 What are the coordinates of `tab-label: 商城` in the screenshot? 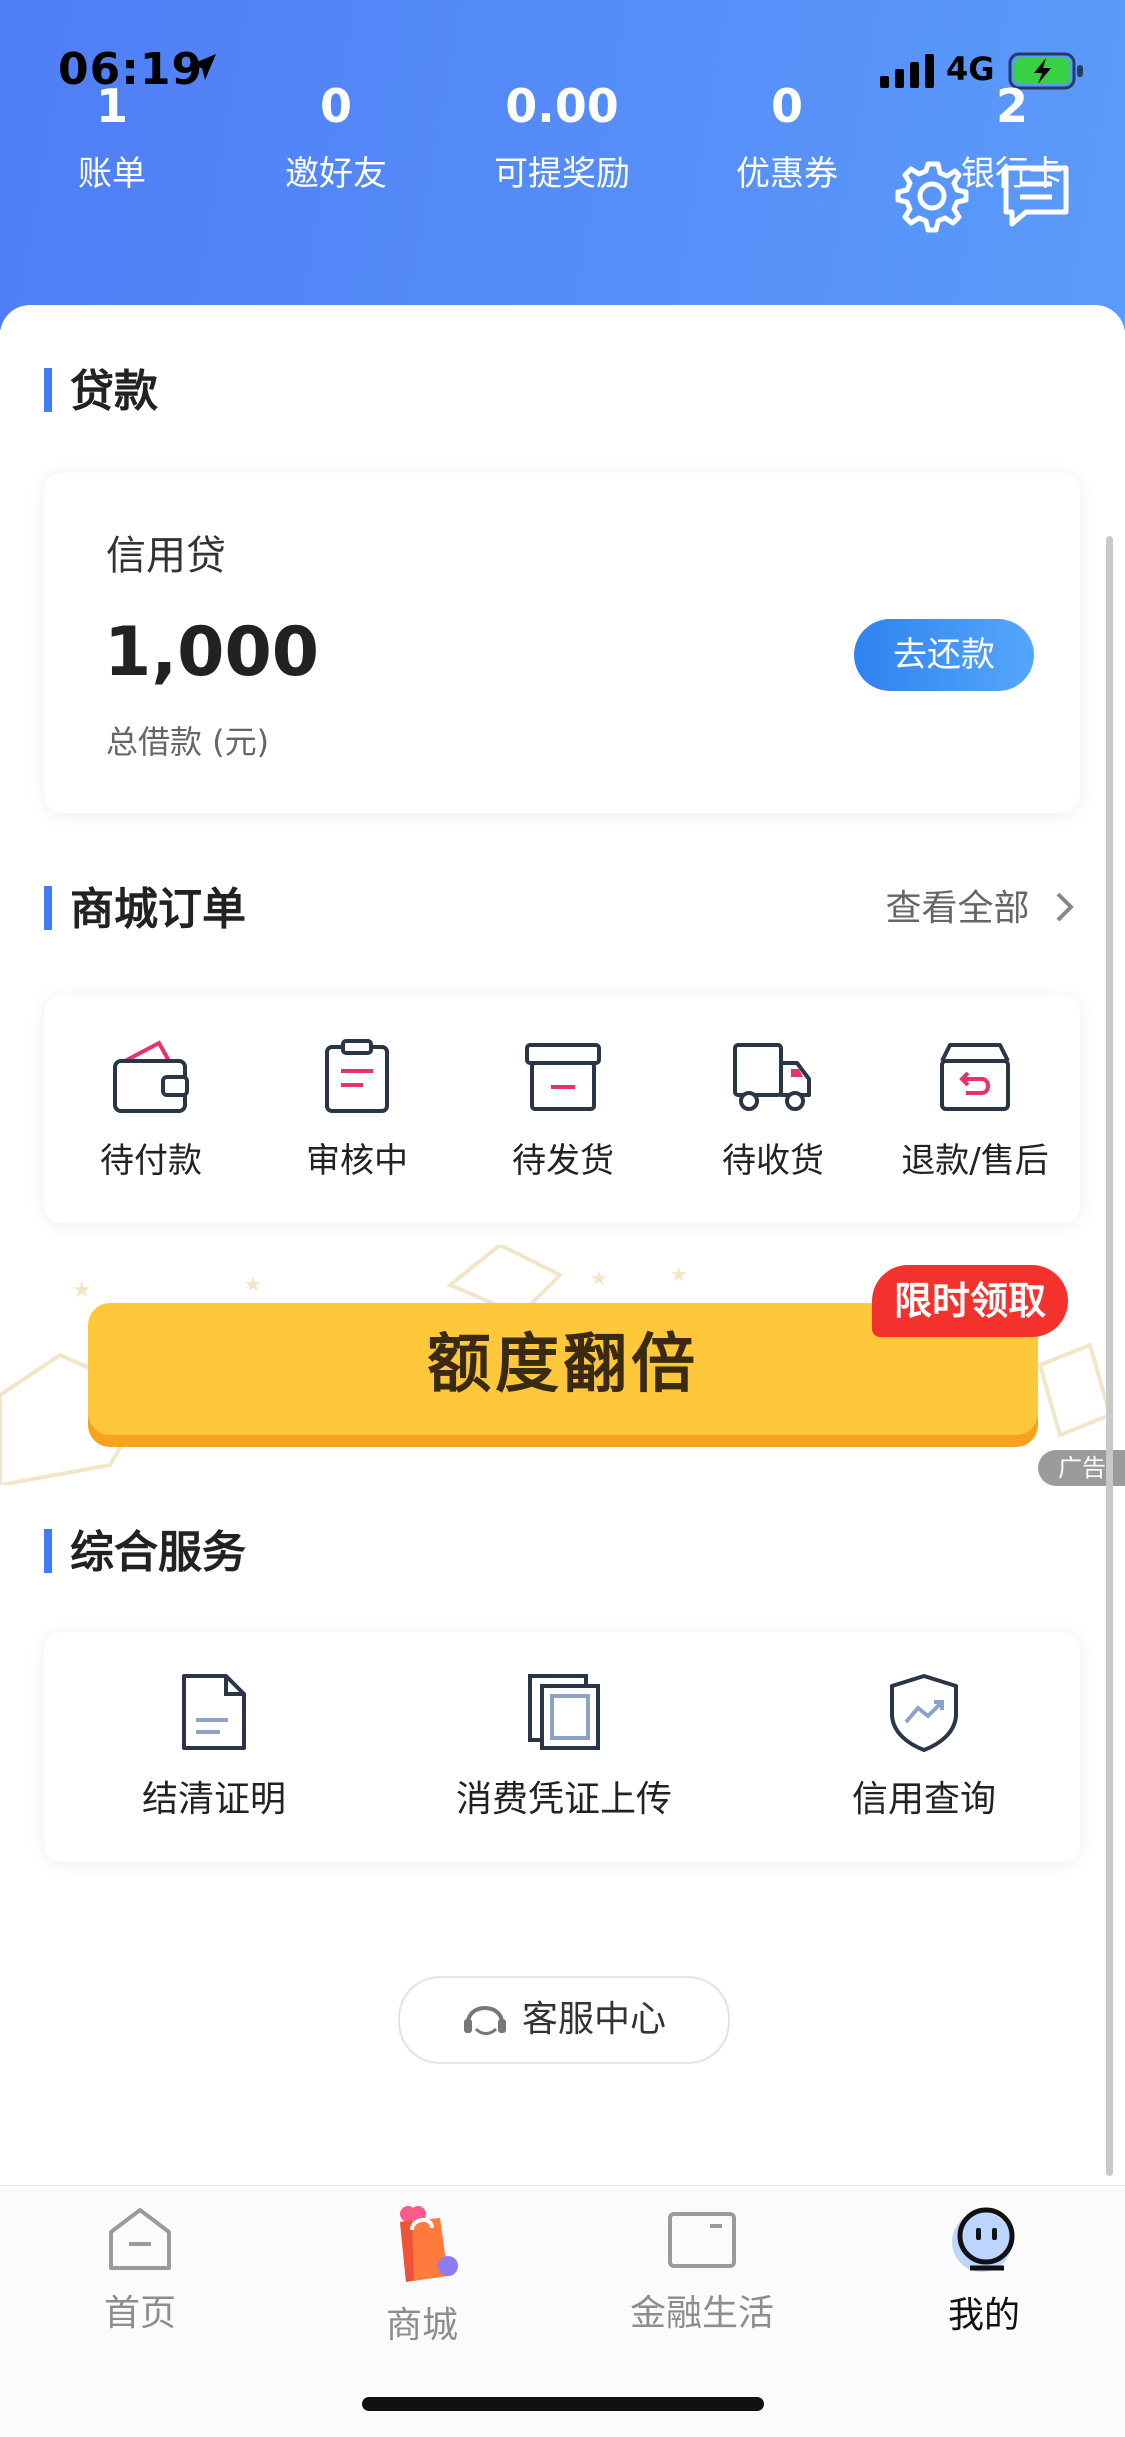 It's located at (421, 2325).